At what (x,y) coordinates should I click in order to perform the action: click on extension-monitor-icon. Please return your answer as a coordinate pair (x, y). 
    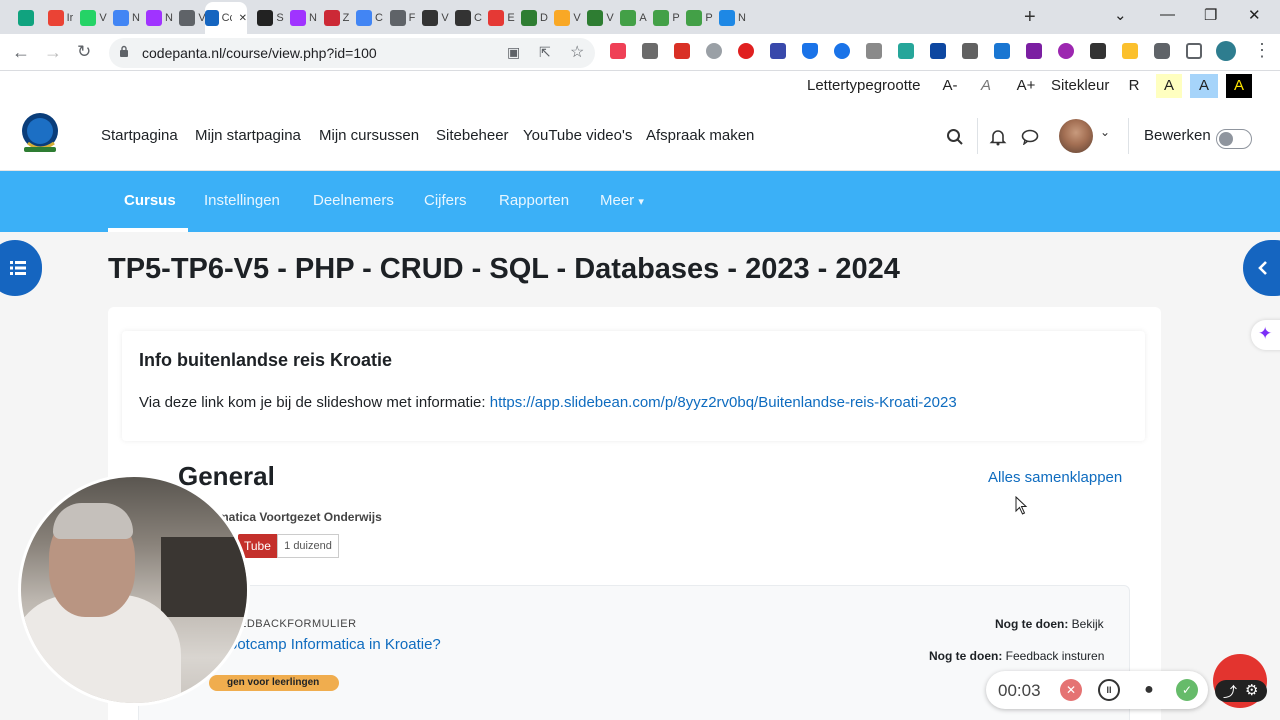
    Looking at the image, I should click on (970, 51).